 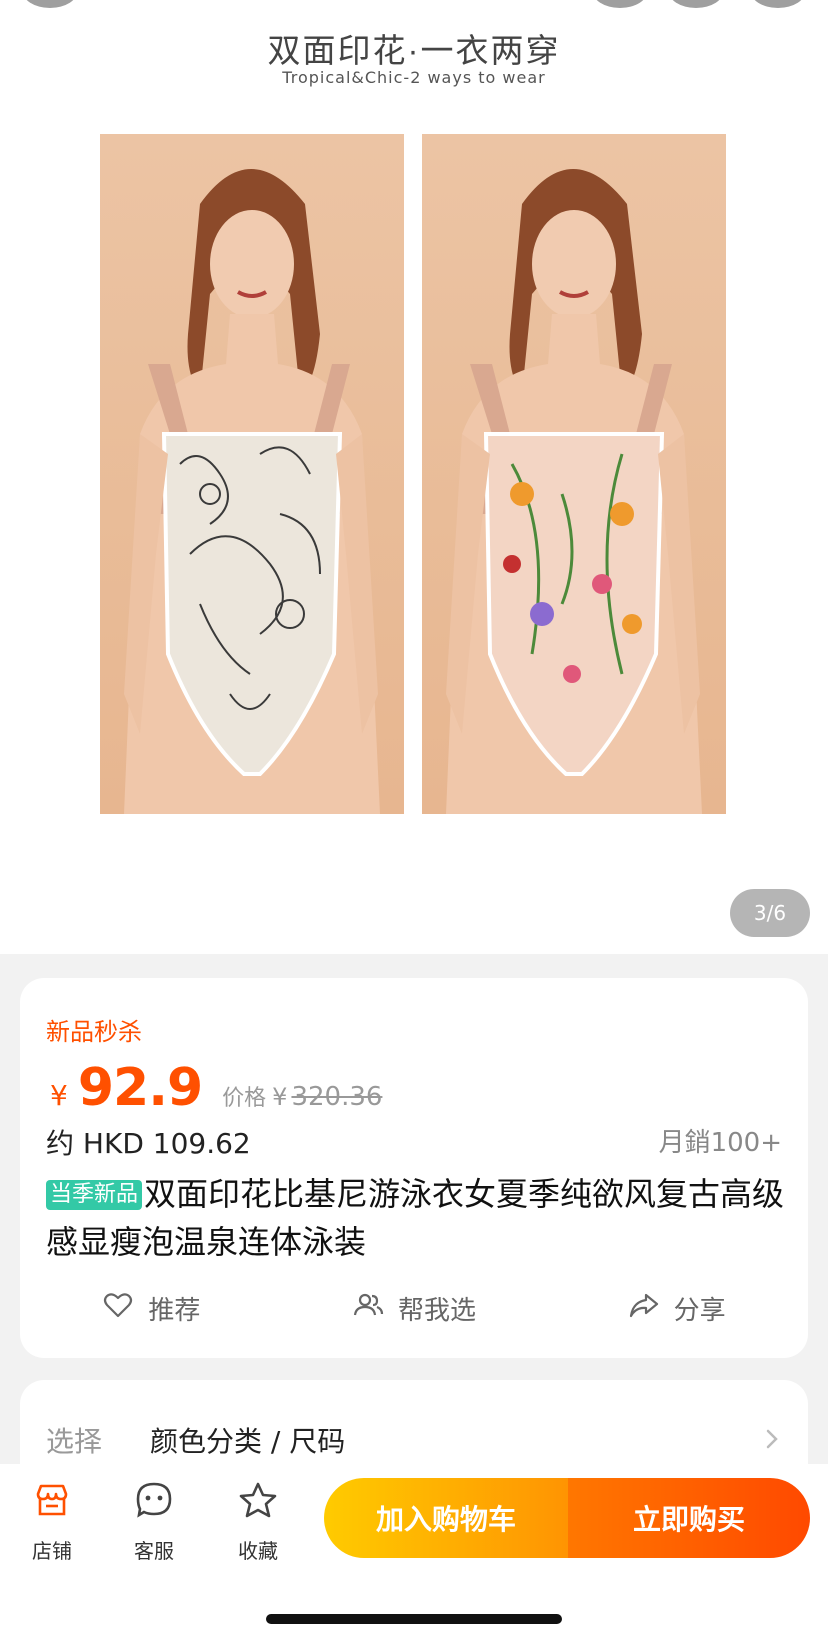 I want to click on monthly-sales: 月銷100+, so click(x=720, y=1143).